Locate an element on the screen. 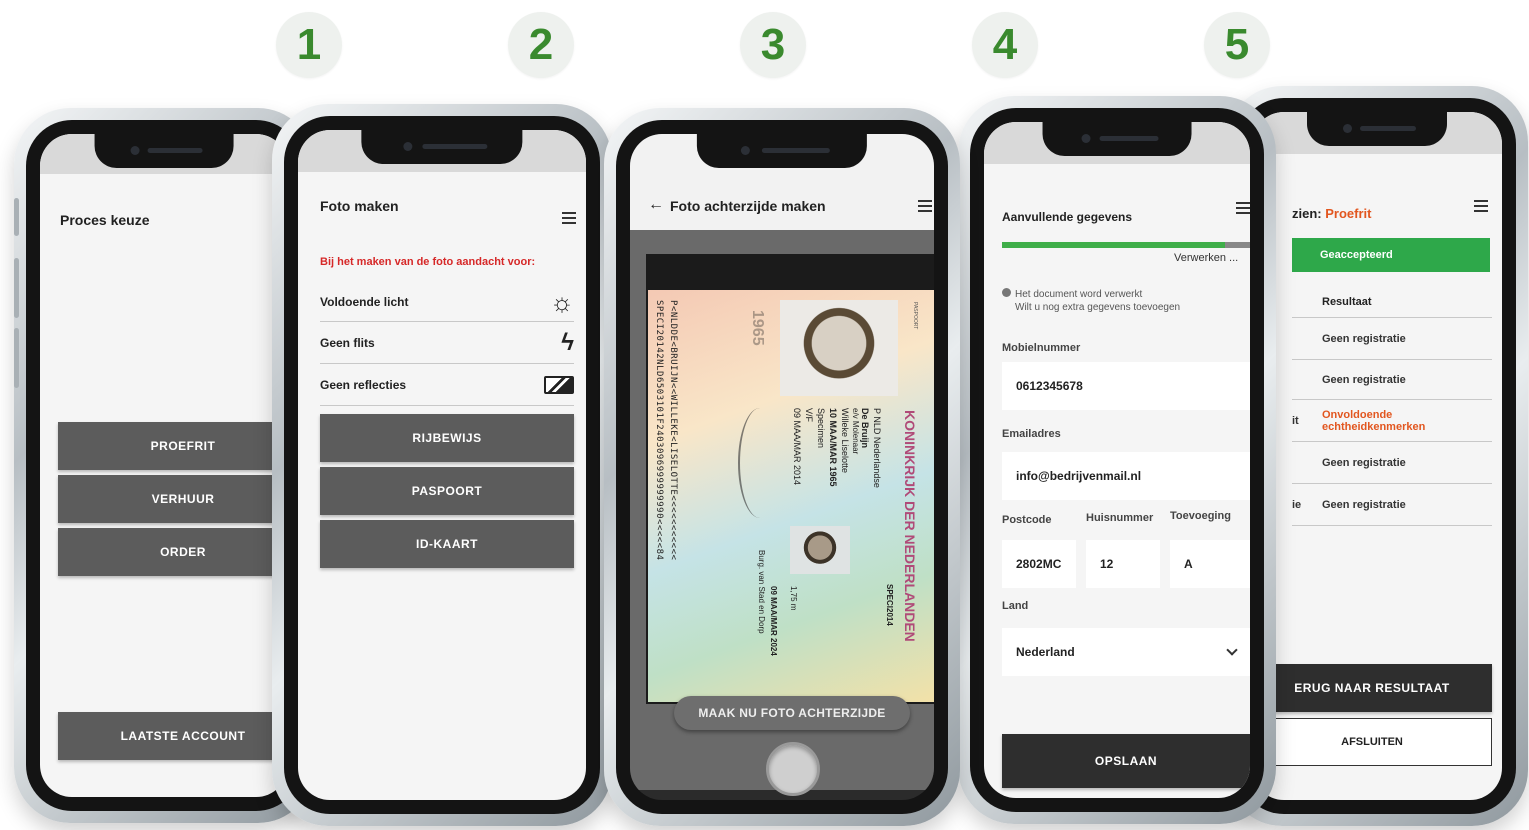 The width and height of the screenshot is (1529, 830). passport-nationality: P NLD Nederlandse is located at coordinates (877, 448).